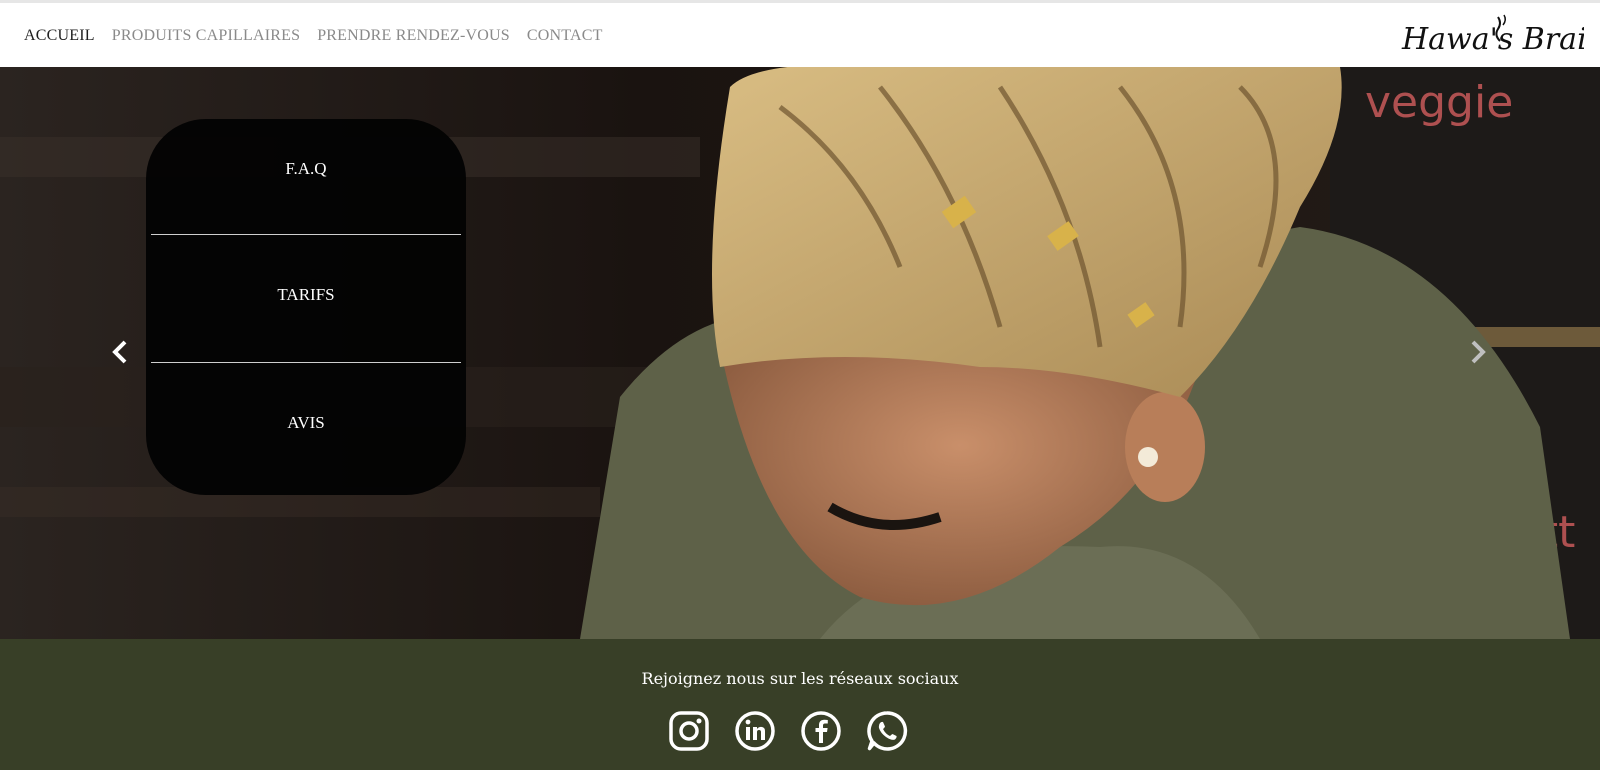  Describe the element at coordinates (565, 36) in the screenshot. I see `nav-contact: CONTACT` at that location.